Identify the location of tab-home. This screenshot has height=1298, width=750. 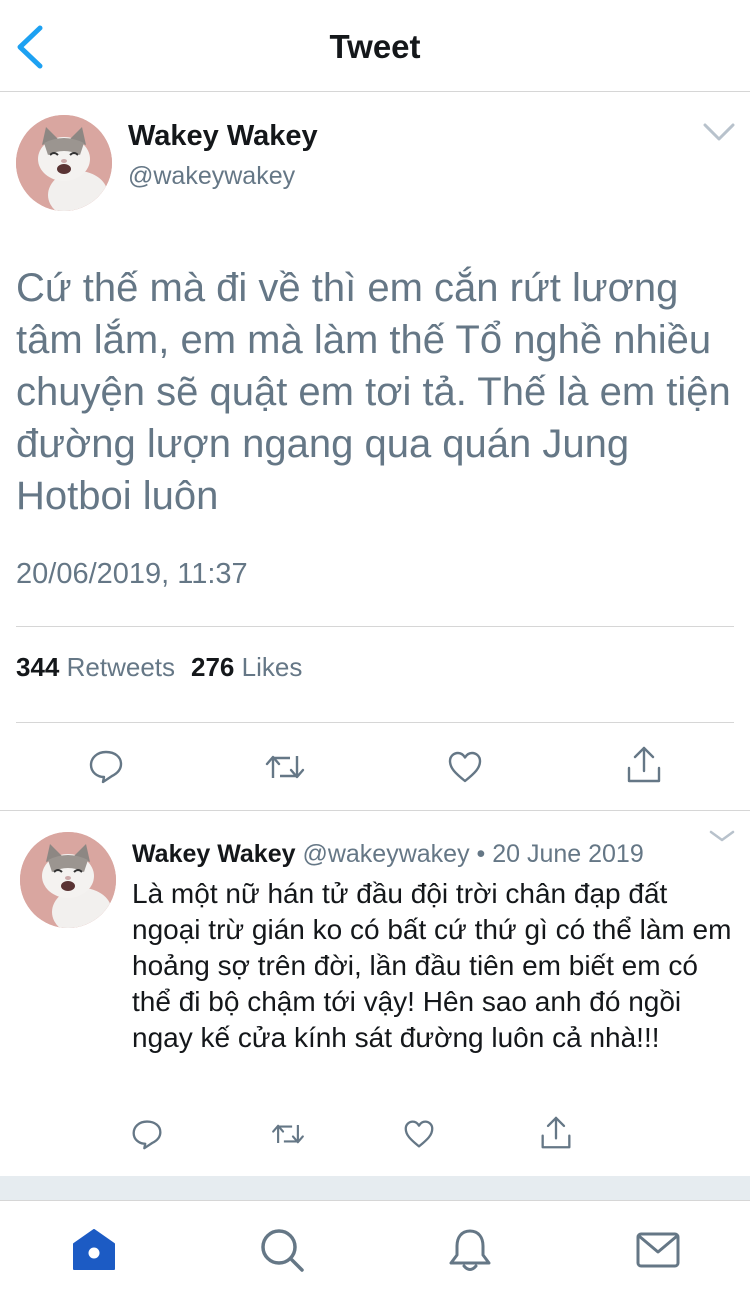
(94, 1250).